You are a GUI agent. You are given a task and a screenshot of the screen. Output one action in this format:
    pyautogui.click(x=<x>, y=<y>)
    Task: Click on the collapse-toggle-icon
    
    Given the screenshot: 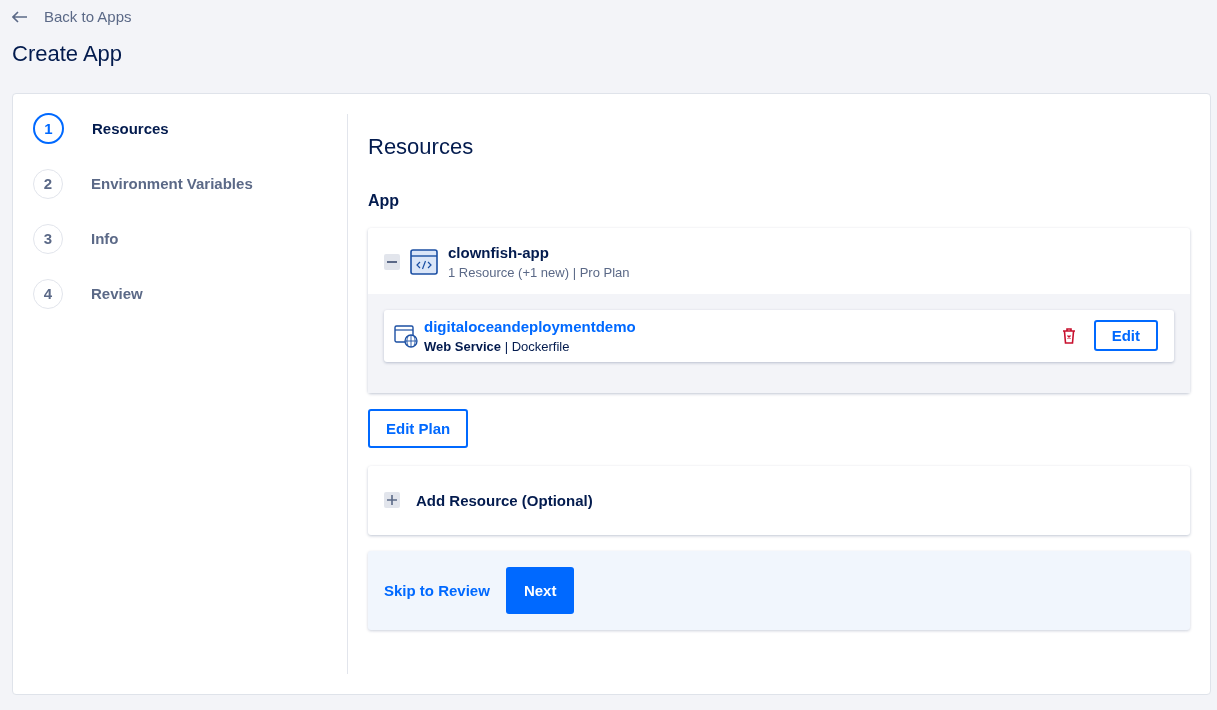 What is the action you would take?
    pyautogui.click(x=392, y=261)
    